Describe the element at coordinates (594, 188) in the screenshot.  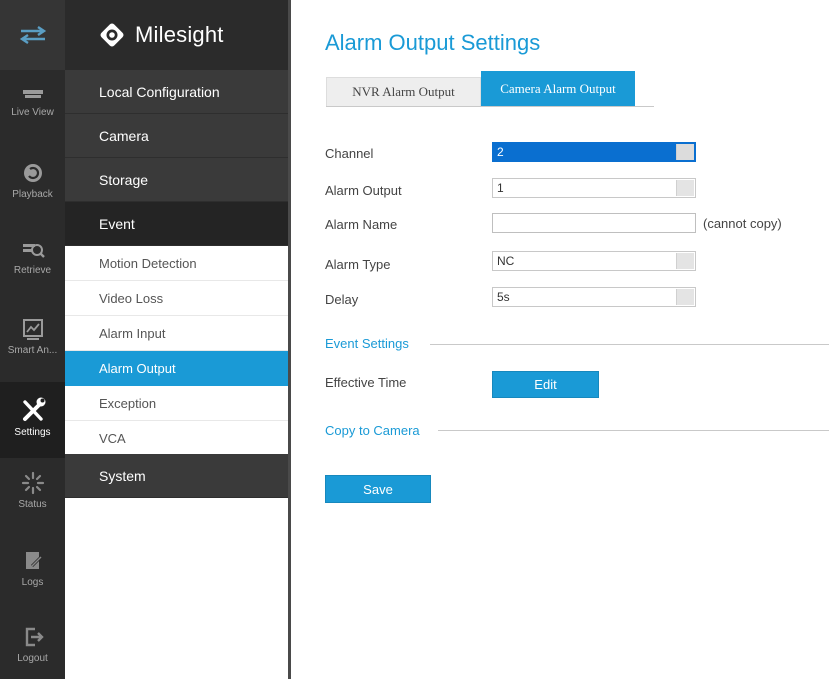
I see `alarm-output-select: 1` at that location.